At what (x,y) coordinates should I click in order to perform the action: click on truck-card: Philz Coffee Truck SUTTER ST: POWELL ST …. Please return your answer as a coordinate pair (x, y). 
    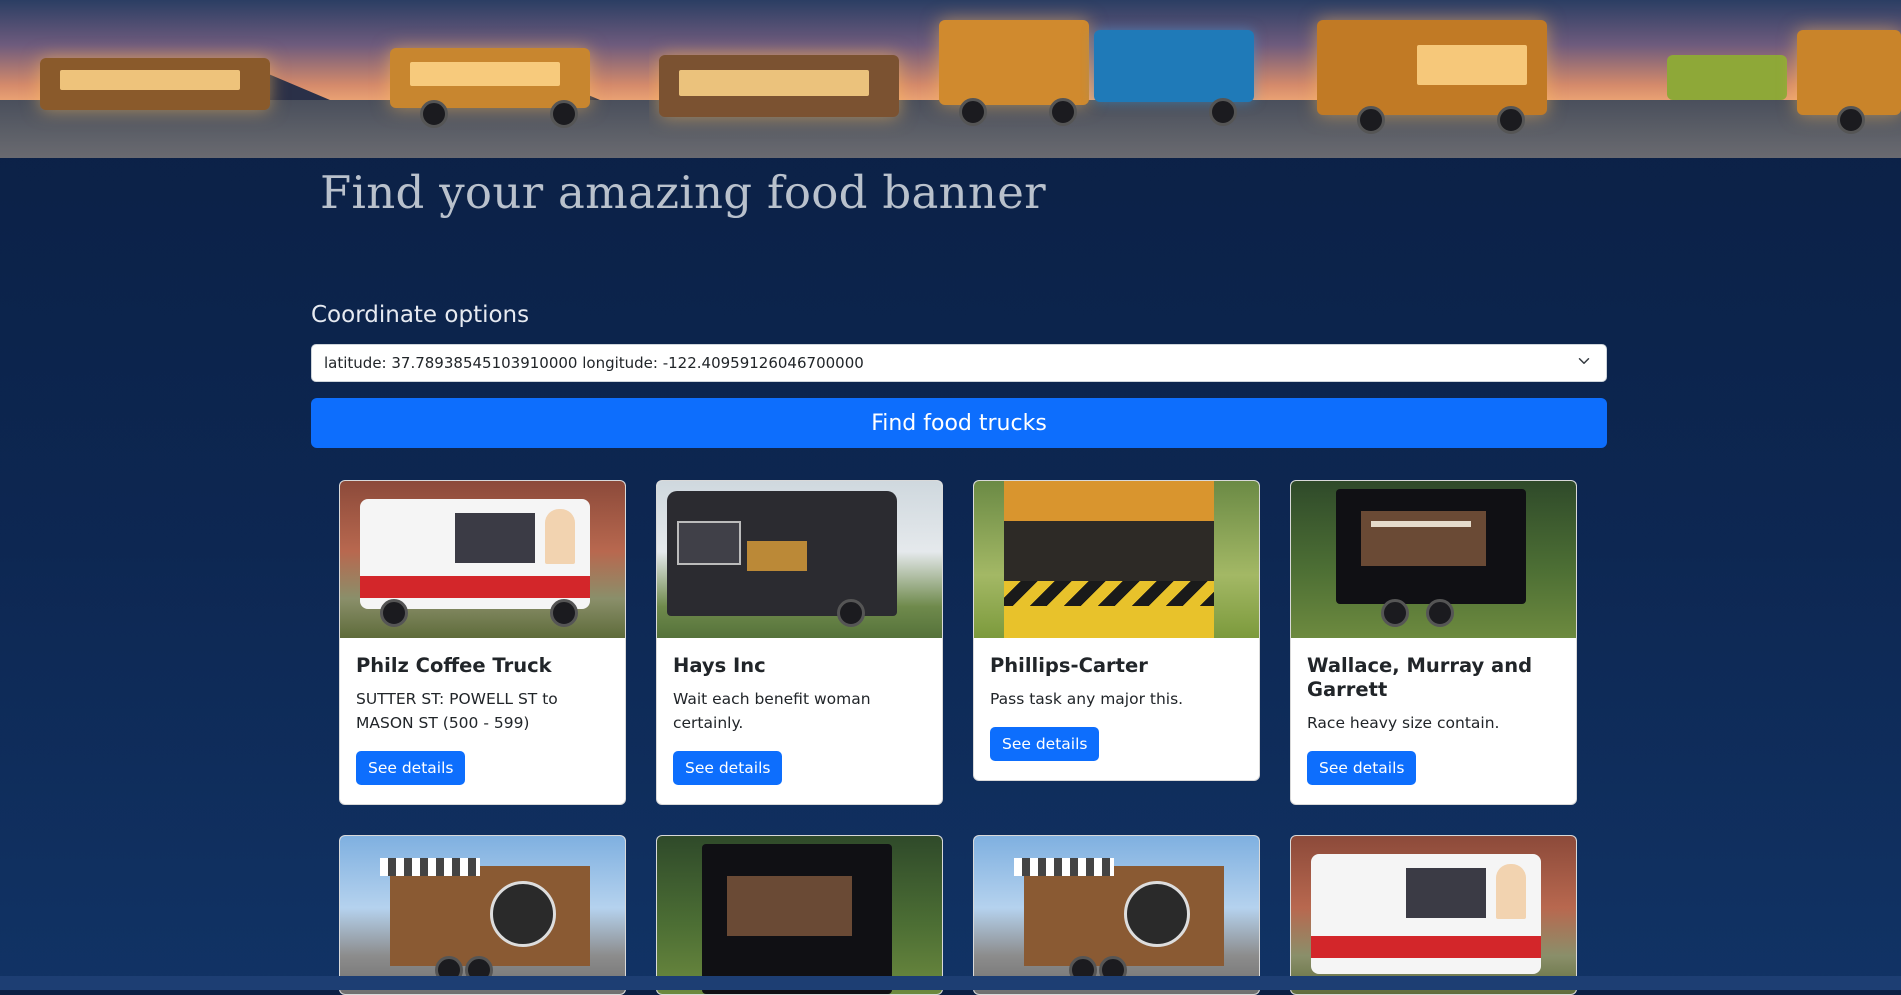
    Looking at the image, I should click on (482, 642).